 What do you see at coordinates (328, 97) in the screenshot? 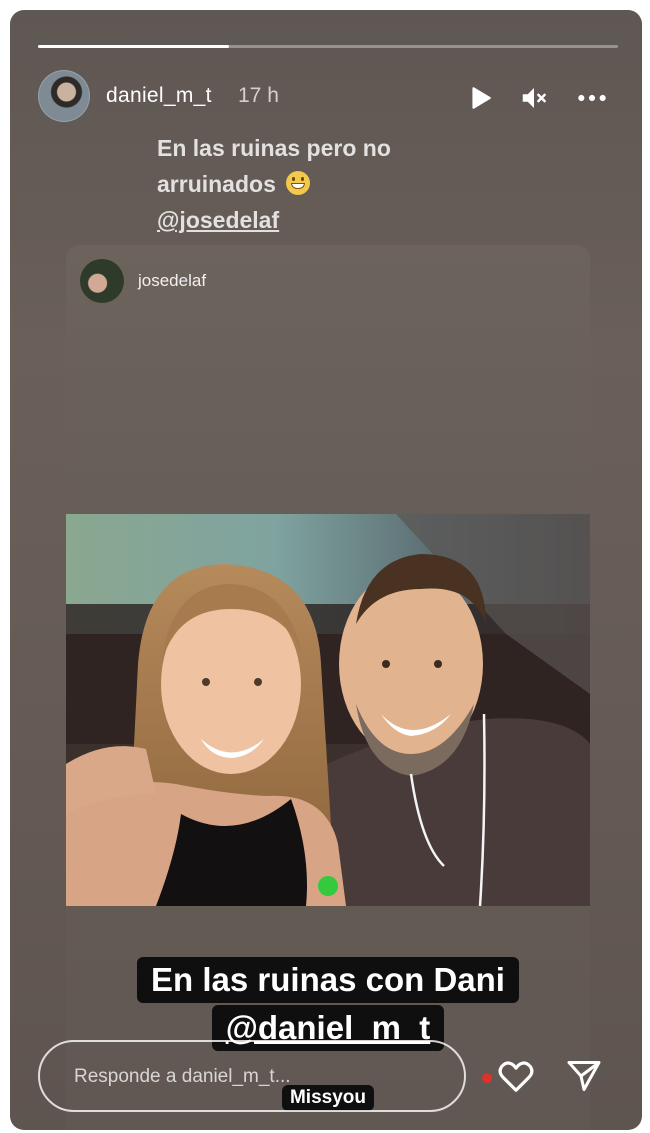
I see `story-header: daniel_m_t 17 h` at bounding box center [328, 97].